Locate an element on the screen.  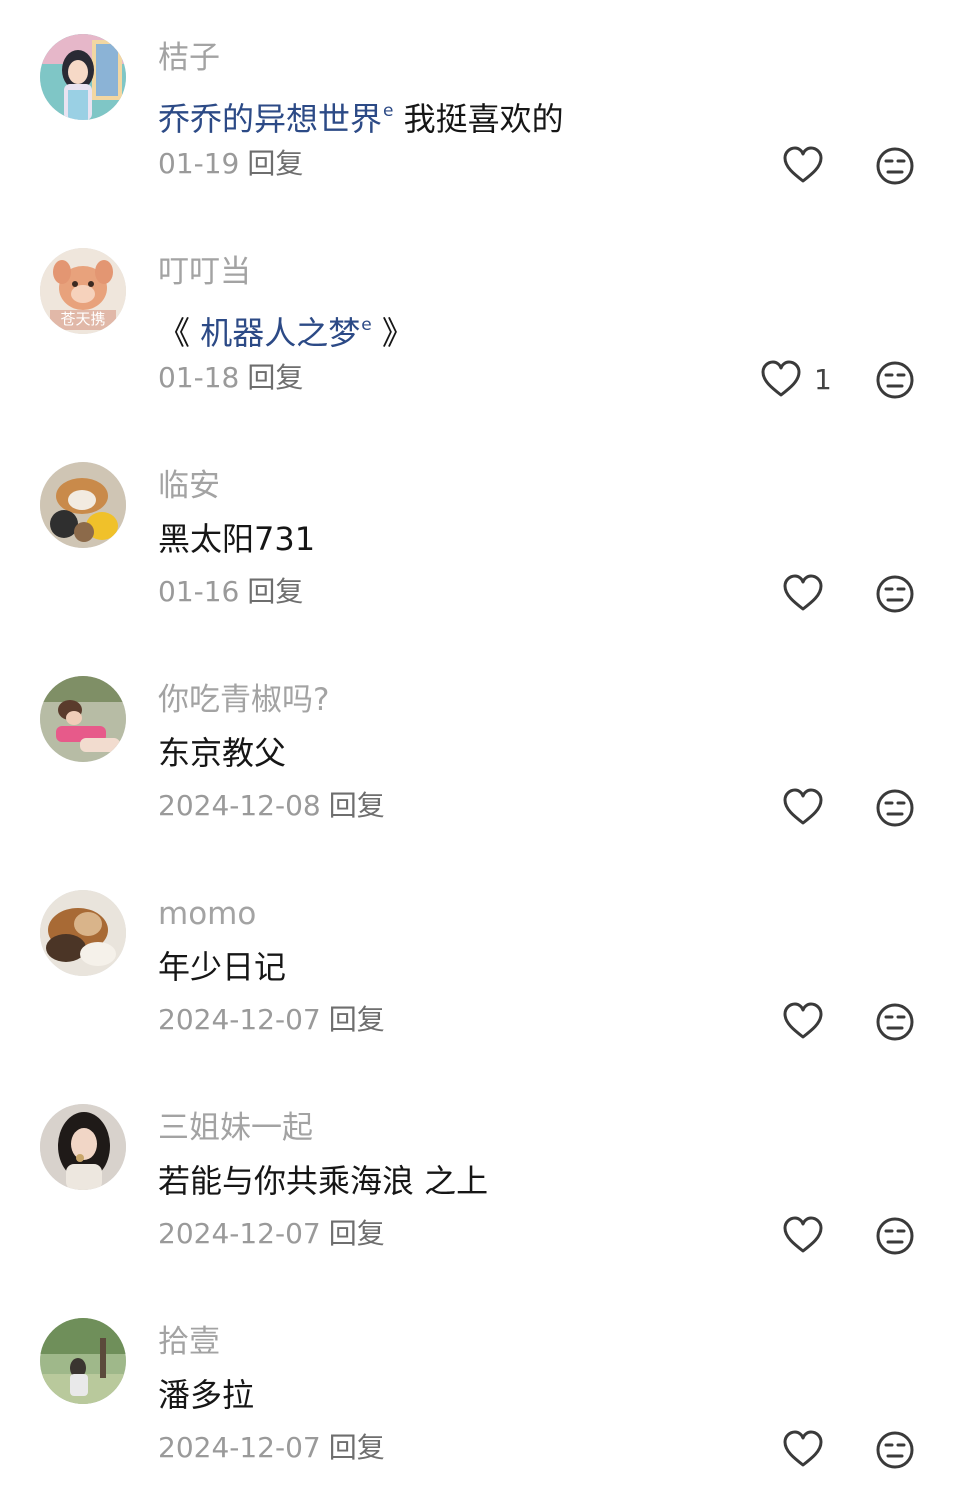
comment-date: 01-19 is located at coordinates (199, 163).